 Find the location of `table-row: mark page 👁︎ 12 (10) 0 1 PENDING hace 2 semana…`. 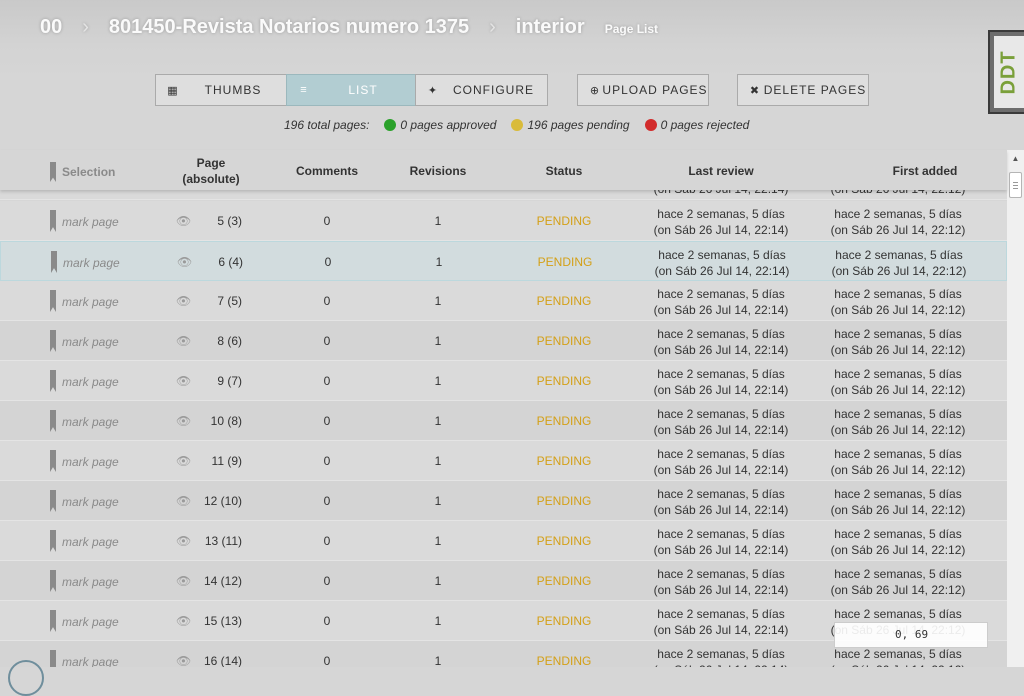

table-row: mark page 👁︎ 12 (10) 0 1 PENDING hace 2 semana… is located at coordinates (503, 501).